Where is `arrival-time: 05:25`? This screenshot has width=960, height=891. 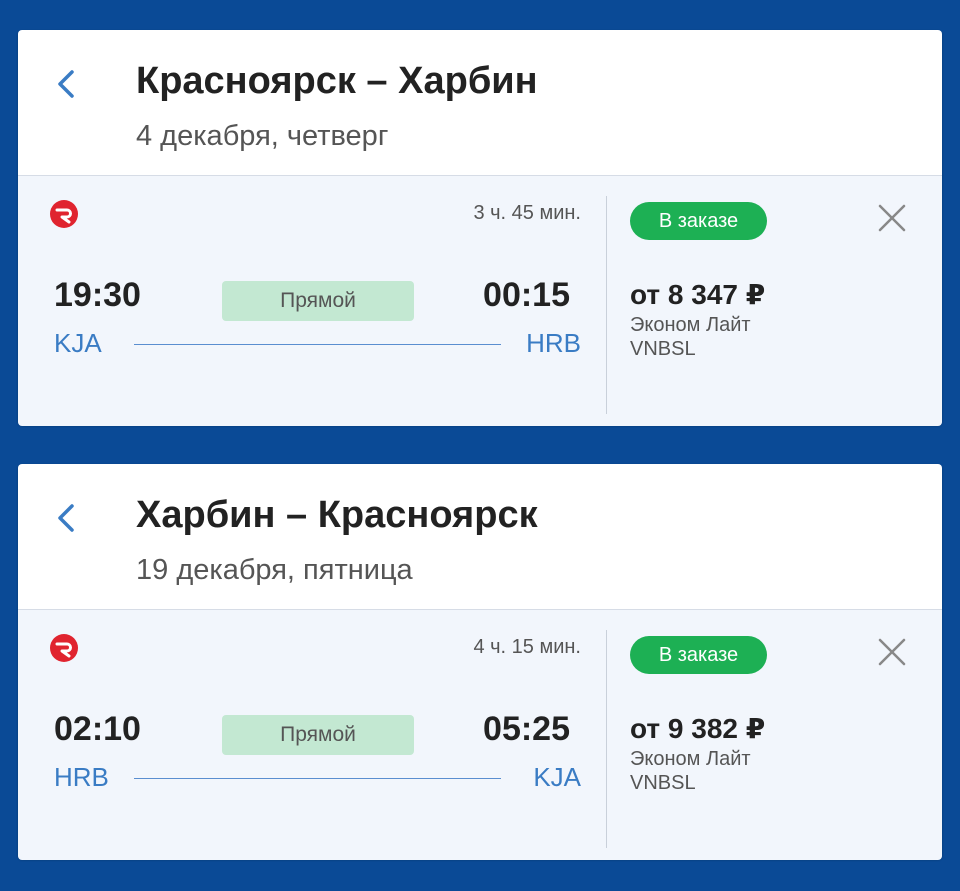
arrival-time: 05:25 is located at coordinates (526, 729).